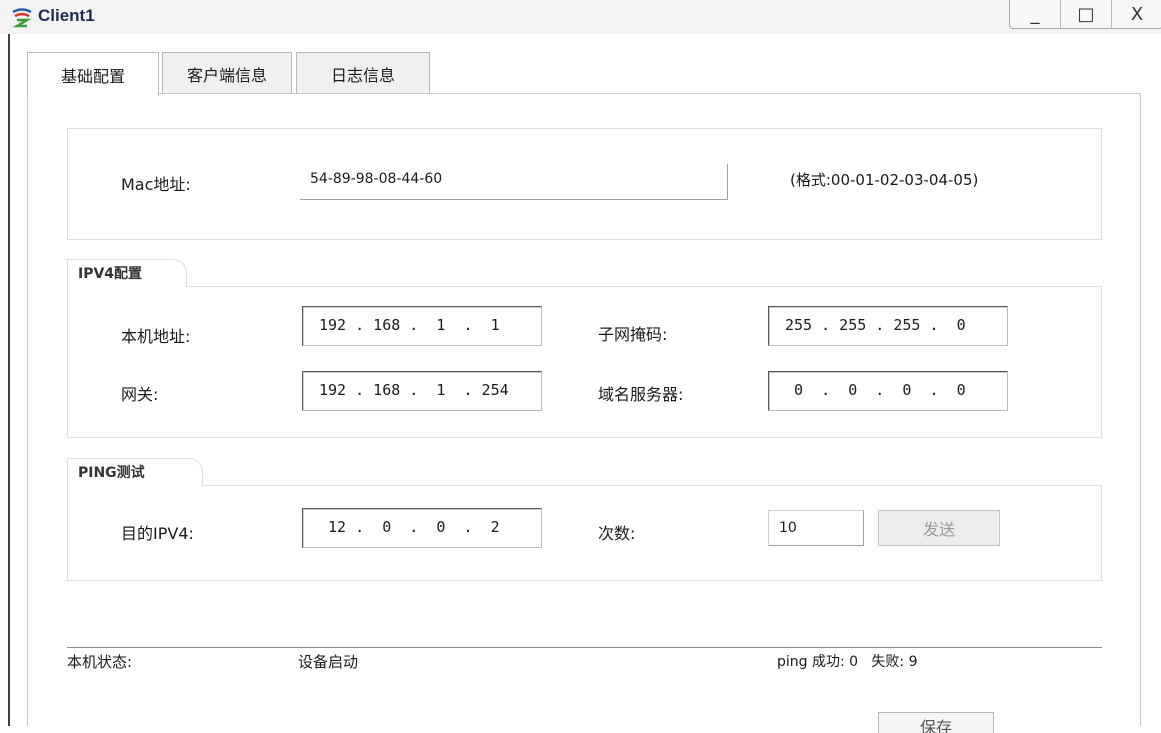  Describe the element at coordinates (584, 647) in the screenshot. I see `status-divider` at that location.